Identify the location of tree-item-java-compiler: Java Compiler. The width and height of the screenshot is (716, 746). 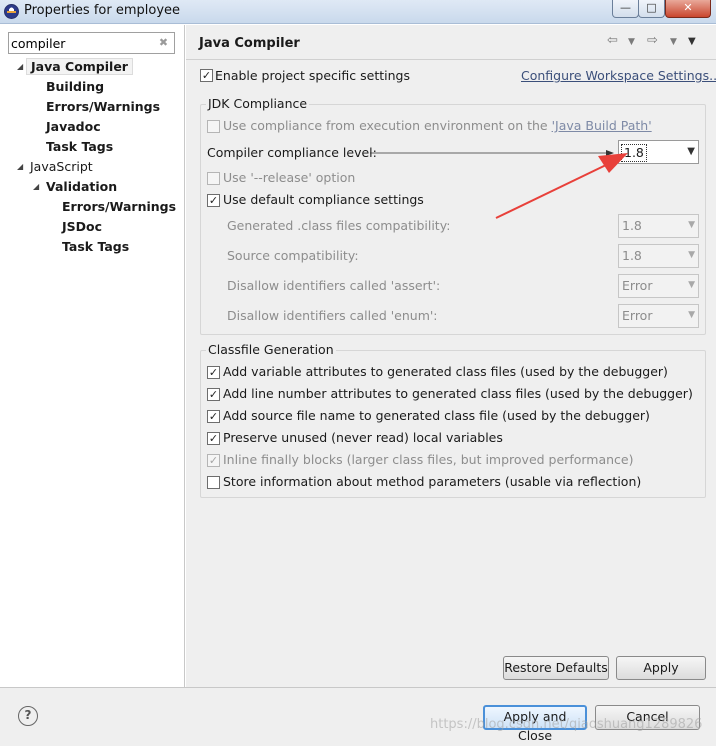
(79, 67).